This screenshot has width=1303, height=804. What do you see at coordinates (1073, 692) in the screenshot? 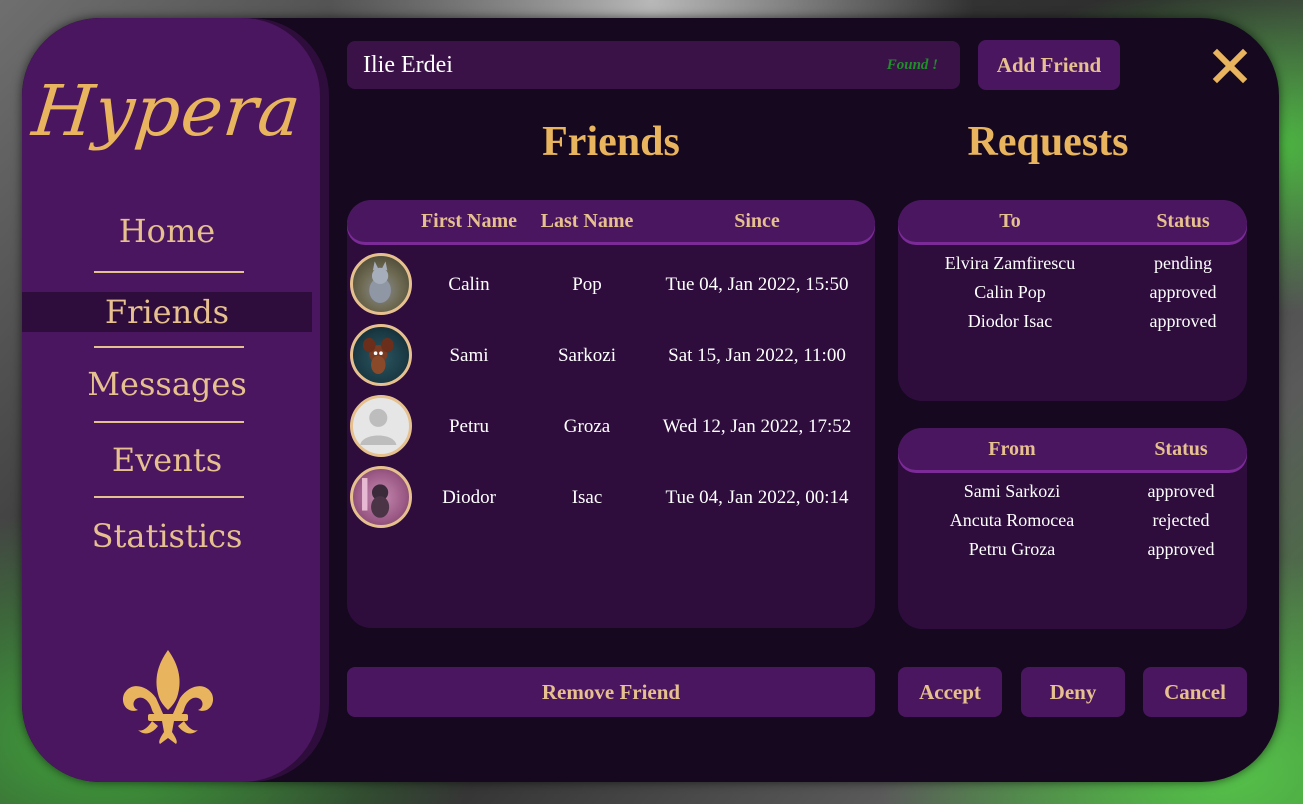
I see `deny-button: Deny` at bounding box center [1073, 692].